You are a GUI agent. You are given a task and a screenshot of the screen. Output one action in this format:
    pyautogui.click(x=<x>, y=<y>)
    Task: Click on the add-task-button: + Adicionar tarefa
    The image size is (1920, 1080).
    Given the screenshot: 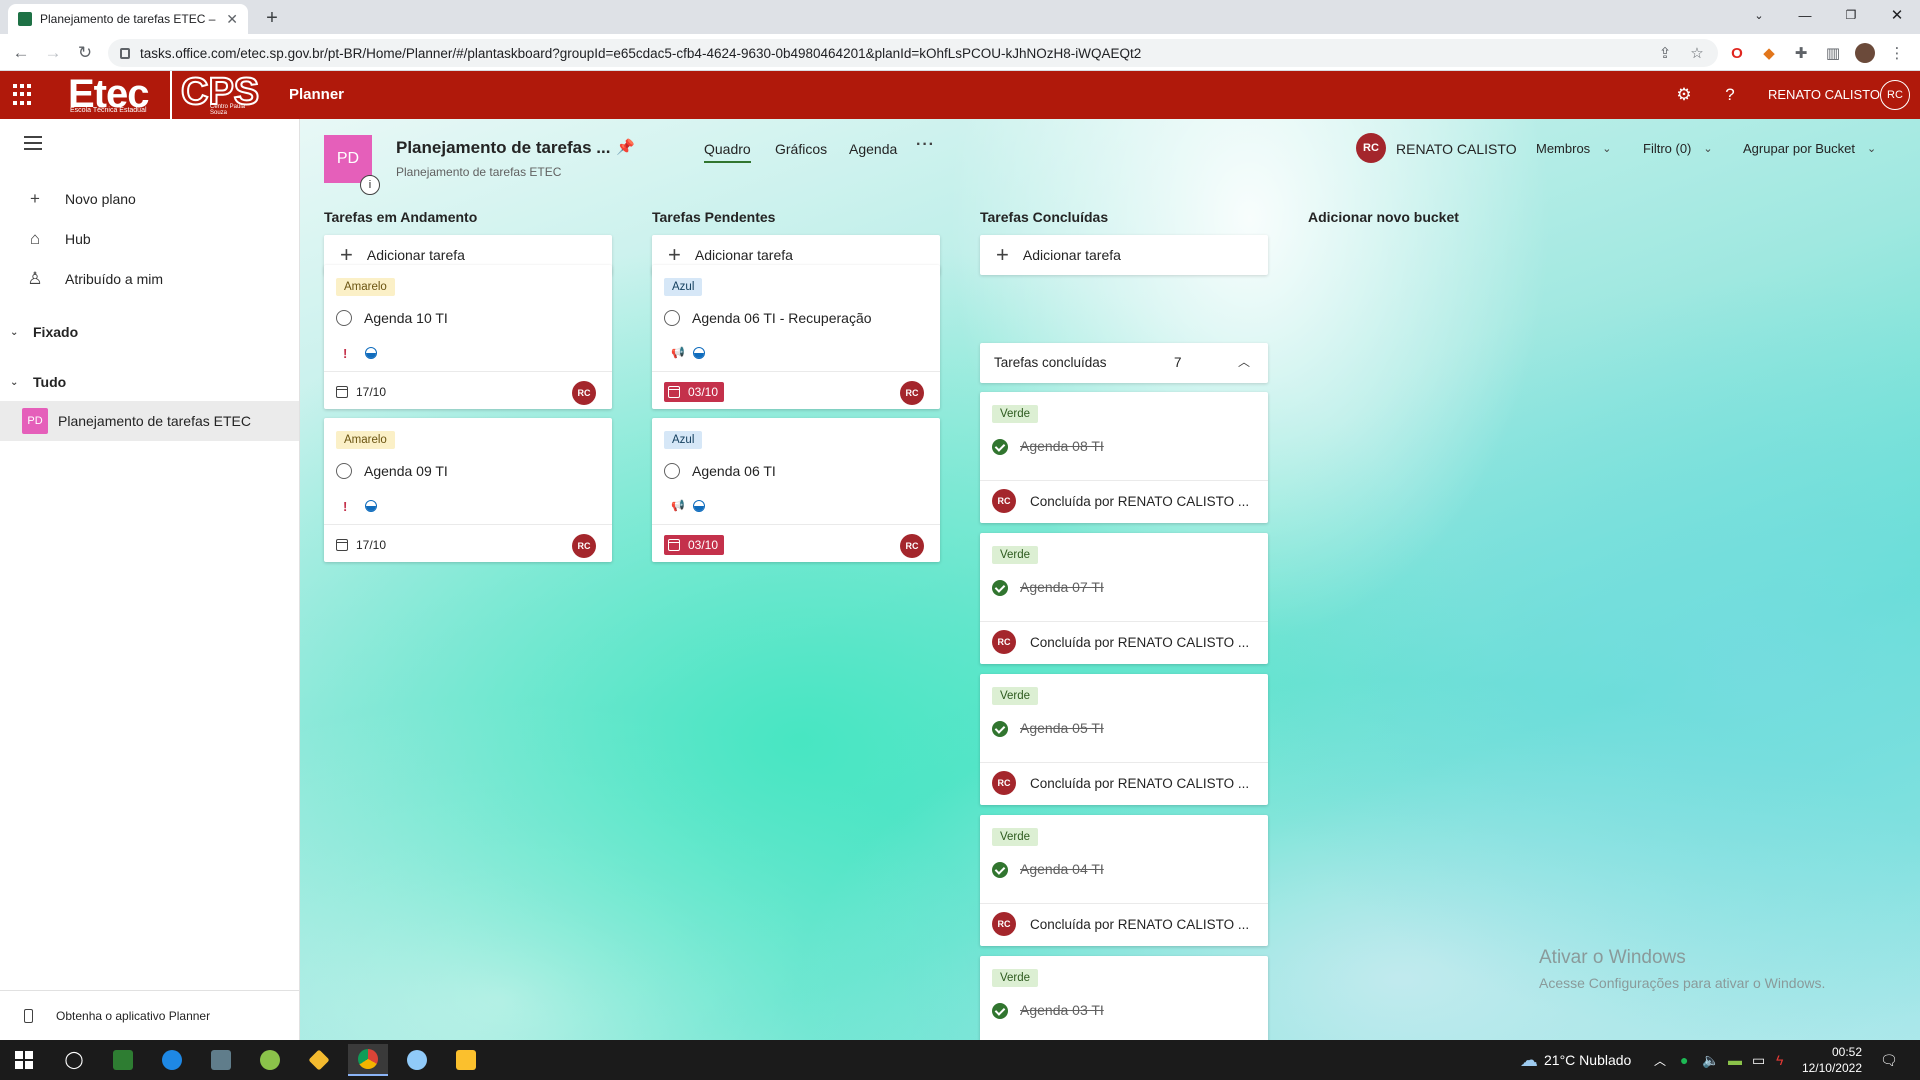 What is the action you would take?
    pyautogui.click(x=1124, y=255)
    